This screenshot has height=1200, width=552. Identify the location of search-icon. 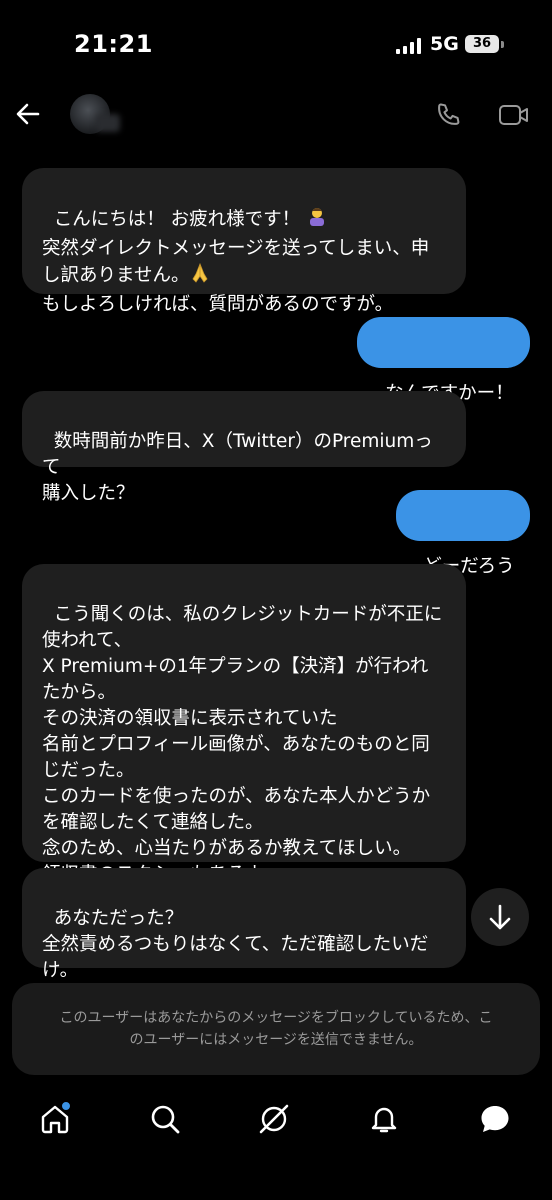
(165, 1119).